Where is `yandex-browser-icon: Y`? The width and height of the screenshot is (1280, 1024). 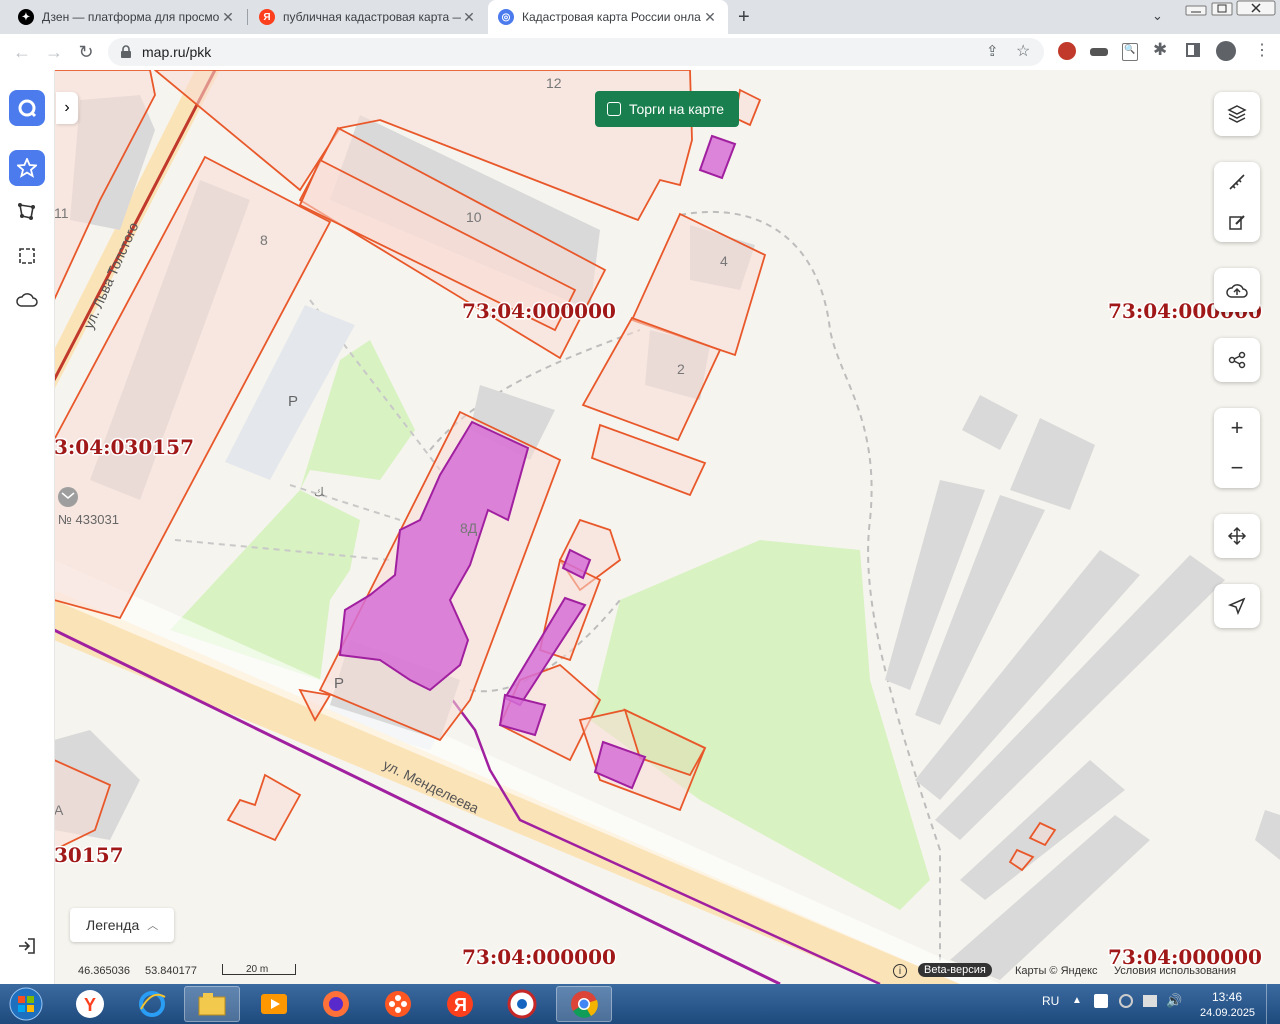 yandex-browser-icon: Y is located at coordinates (90, 1004).